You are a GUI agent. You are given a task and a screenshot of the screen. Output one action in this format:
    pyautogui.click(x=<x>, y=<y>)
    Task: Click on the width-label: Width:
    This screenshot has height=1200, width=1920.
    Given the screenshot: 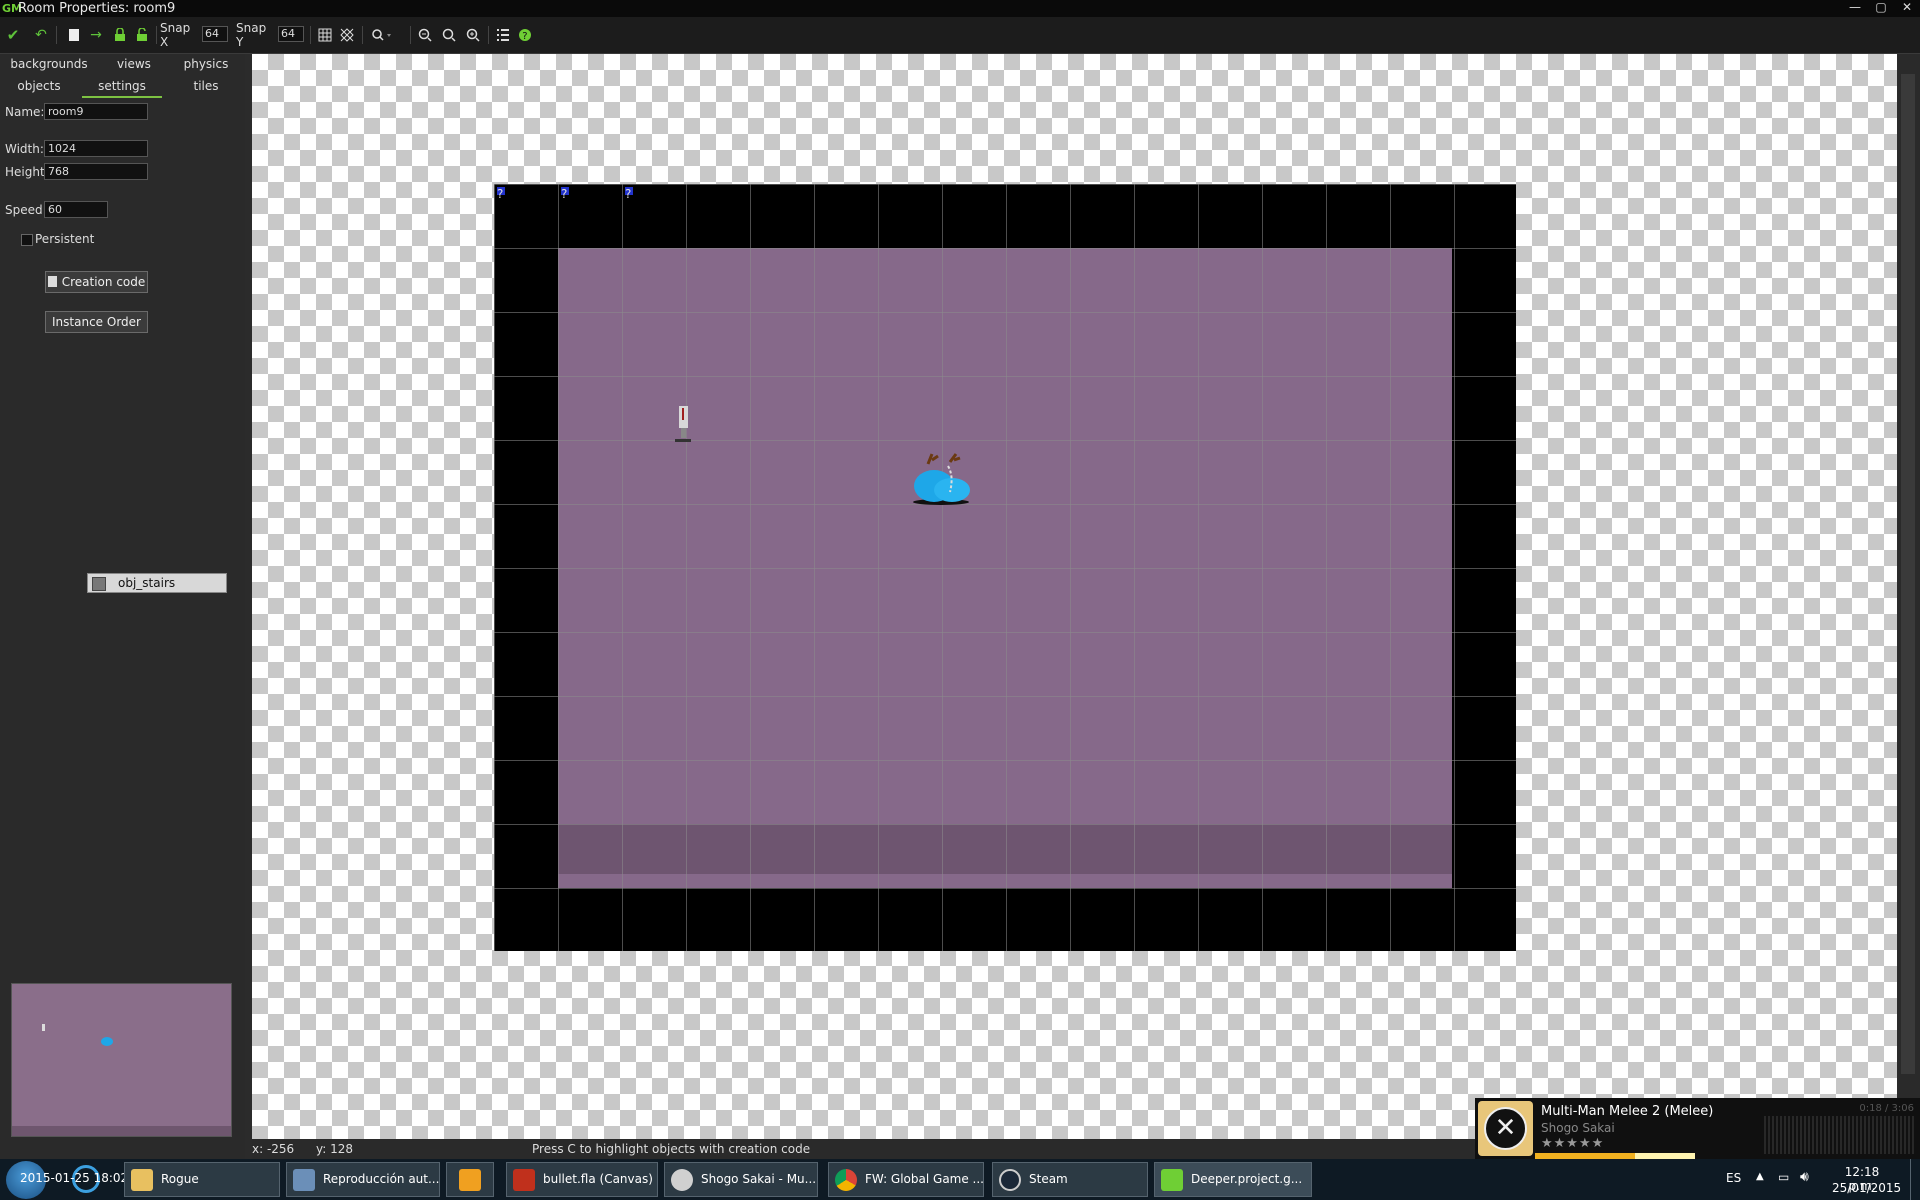 What is the action you would take?
    pyautogui.click(x=24, y=149)
    